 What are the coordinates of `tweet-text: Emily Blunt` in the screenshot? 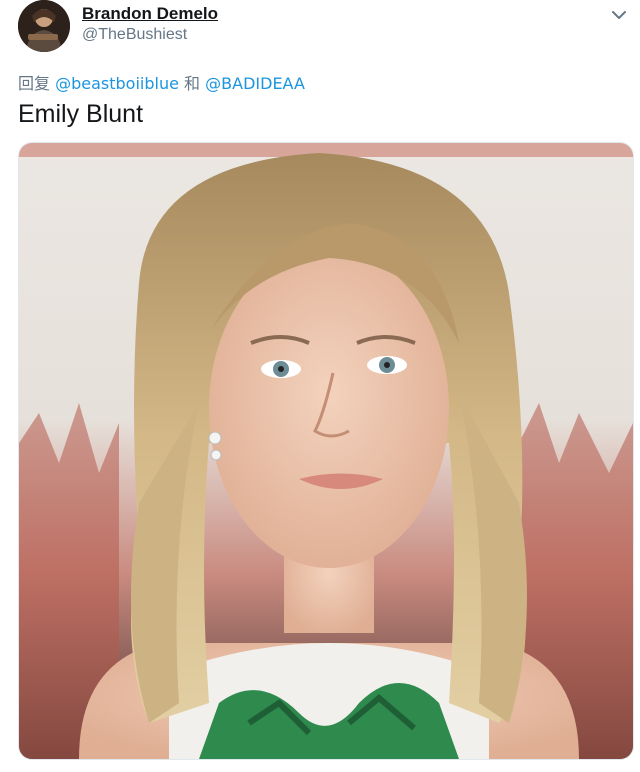 It's located at (81, 114).